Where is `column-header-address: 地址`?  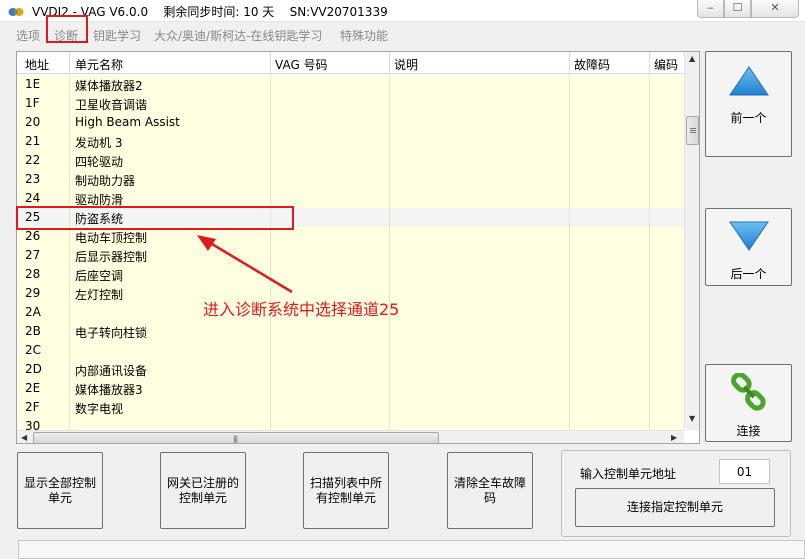
column-header-address: 地址 is located at coordinates (37, 64).